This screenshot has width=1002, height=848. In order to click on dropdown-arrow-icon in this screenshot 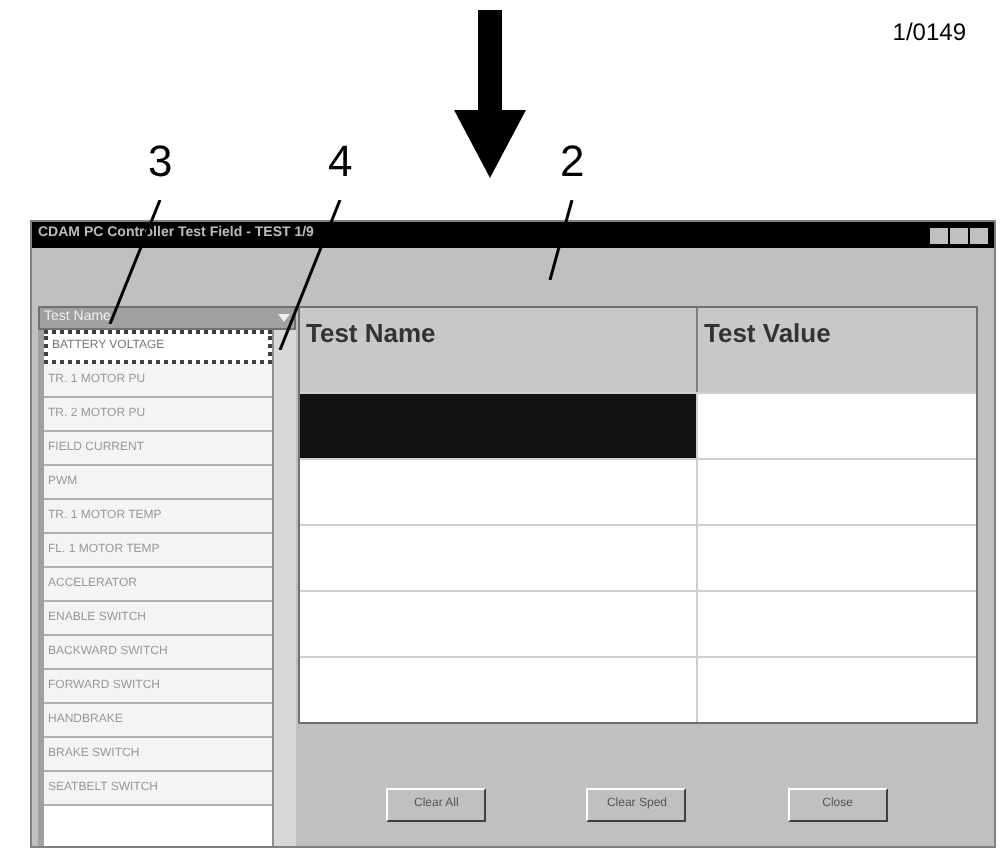, I will do `click(284, 318)`.